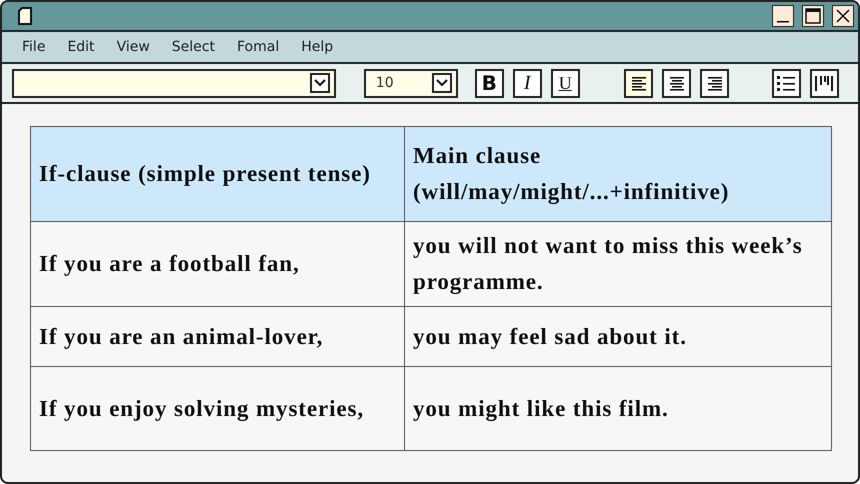 This screenshot has height=484, width=860. What do you see at coordinates (34, 47) in the screenshot?
I see `menu-item: File` at bounding box center [34, 47].